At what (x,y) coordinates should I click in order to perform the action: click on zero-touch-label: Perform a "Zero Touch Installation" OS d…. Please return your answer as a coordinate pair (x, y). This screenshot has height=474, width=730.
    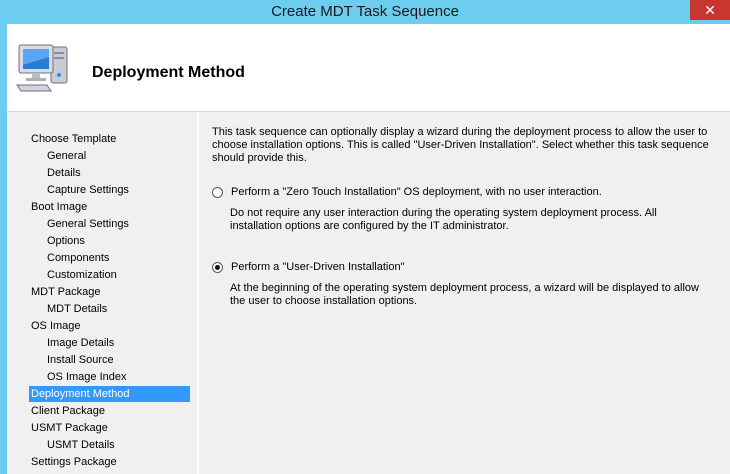
    Looking at the image, I should click on (416, 192).